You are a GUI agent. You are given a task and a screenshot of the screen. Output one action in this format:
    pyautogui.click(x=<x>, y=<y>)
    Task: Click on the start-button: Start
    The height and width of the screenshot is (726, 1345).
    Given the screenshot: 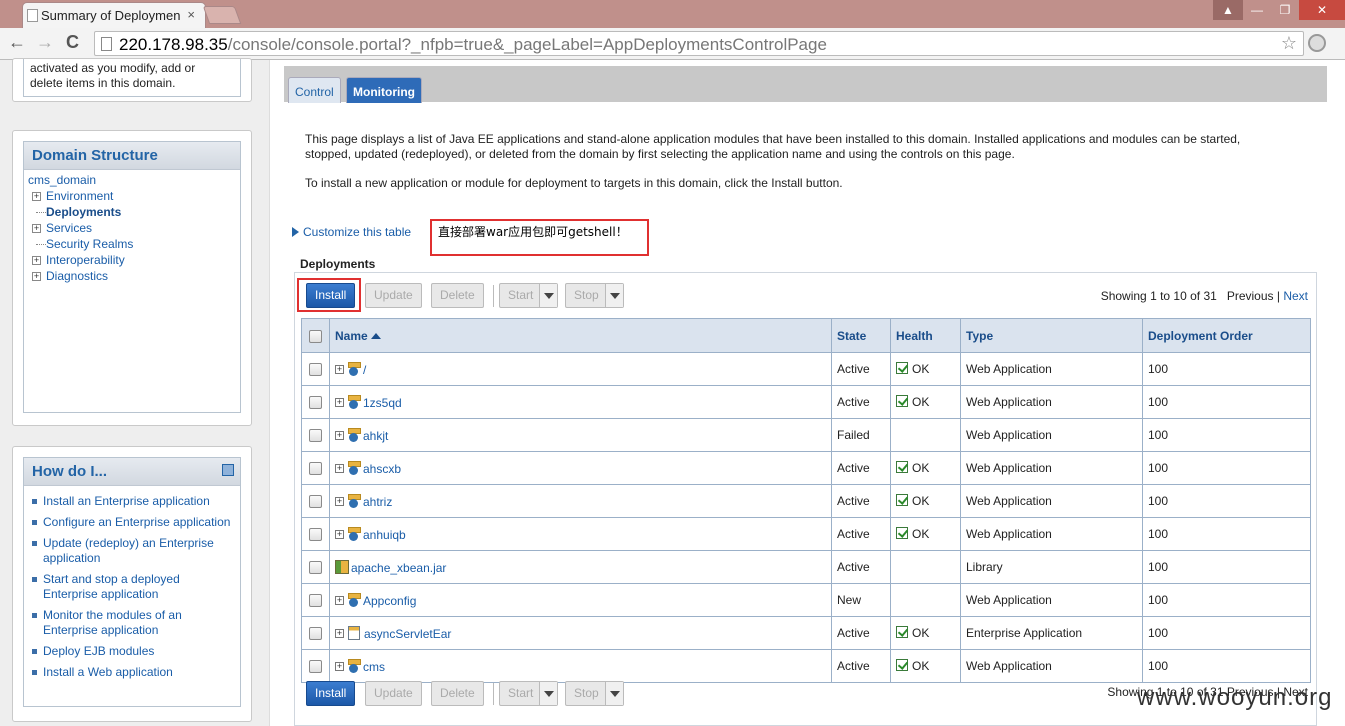 What is the action you would take?
    pyautogui.click(x=528, y=295)
    